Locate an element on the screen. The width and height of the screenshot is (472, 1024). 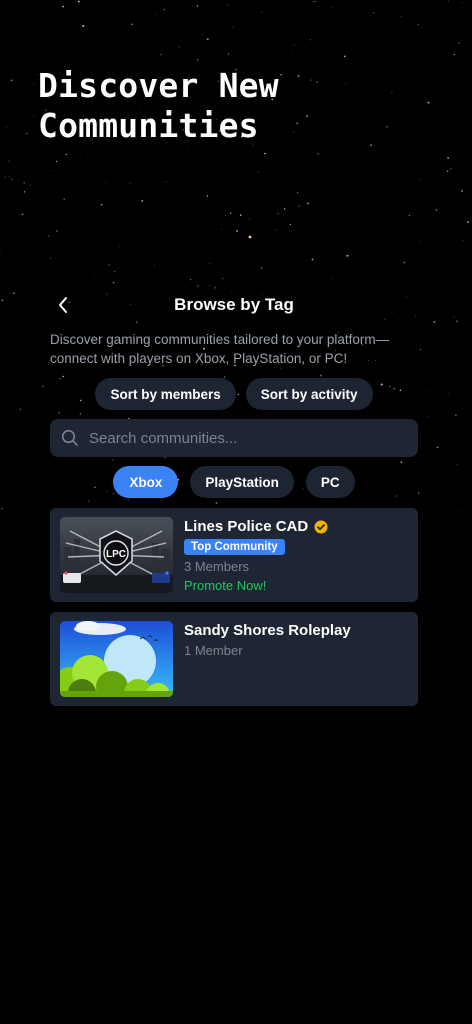
community-name: Sandy Shores Roleplay is located at coordinates (267, 630).